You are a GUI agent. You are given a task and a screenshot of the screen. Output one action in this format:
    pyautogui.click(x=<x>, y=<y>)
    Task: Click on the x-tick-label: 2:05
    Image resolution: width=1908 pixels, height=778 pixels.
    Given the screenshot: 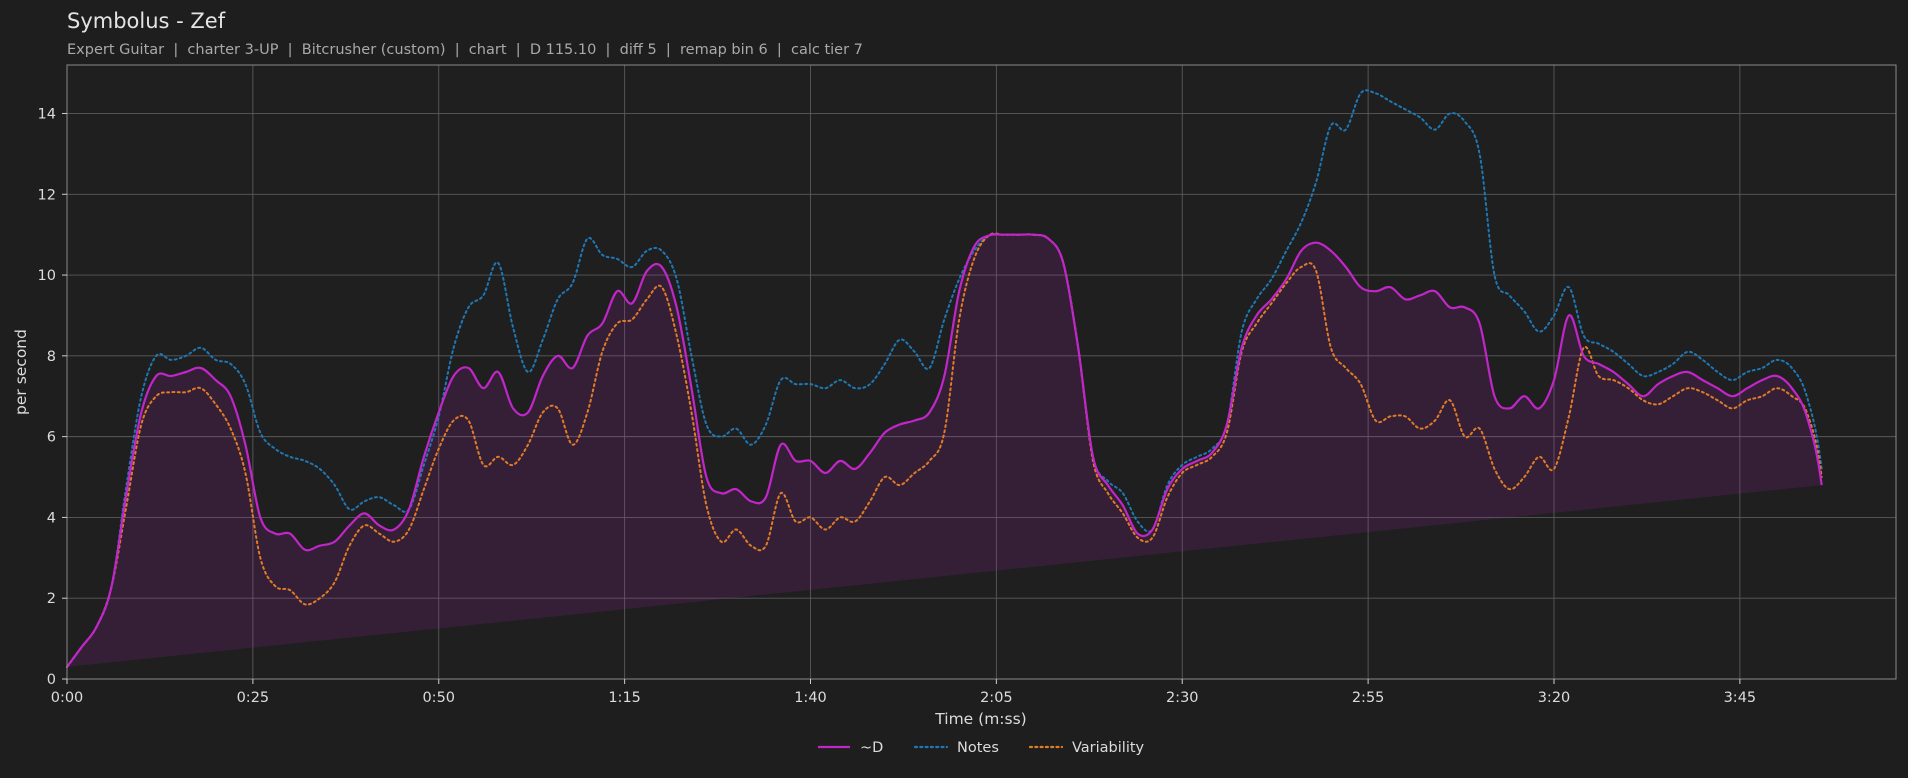 What is the action you would take?
    pyautogui.click(x=996, y=698)
    